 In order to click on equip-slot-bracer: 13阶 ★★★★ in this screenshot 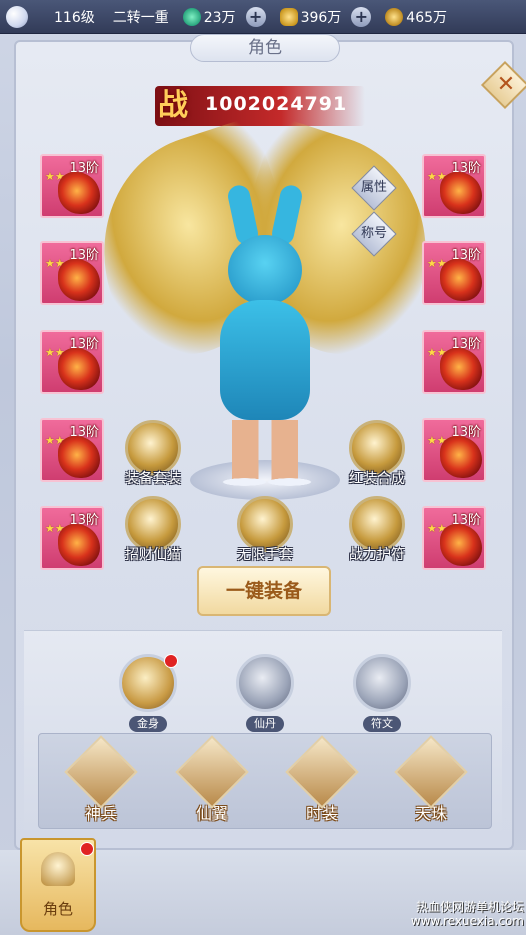, I will do `click(454, 538)`.